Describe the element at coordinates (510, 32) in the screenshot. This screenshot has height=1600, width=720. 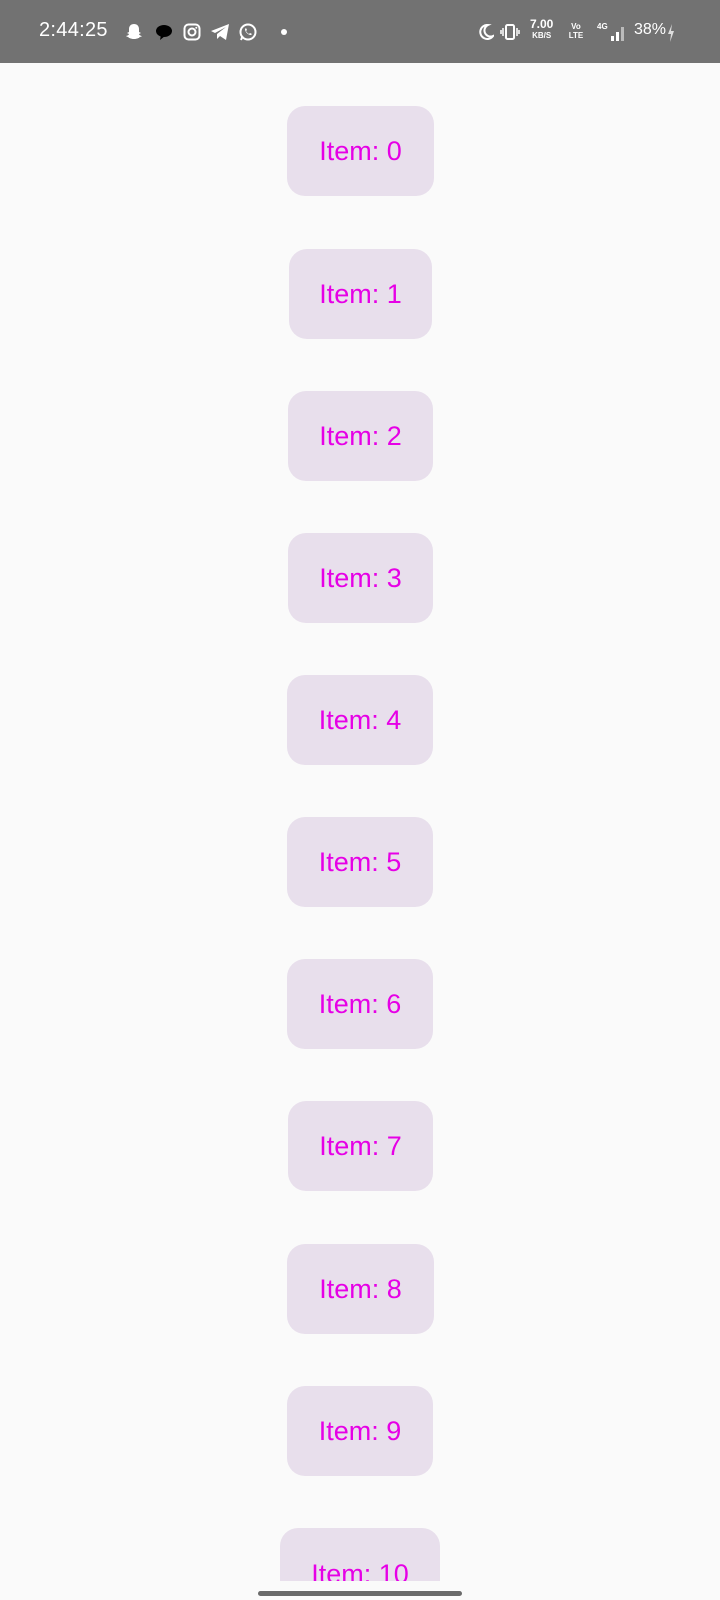
I see `vibrate-icon` at that location.